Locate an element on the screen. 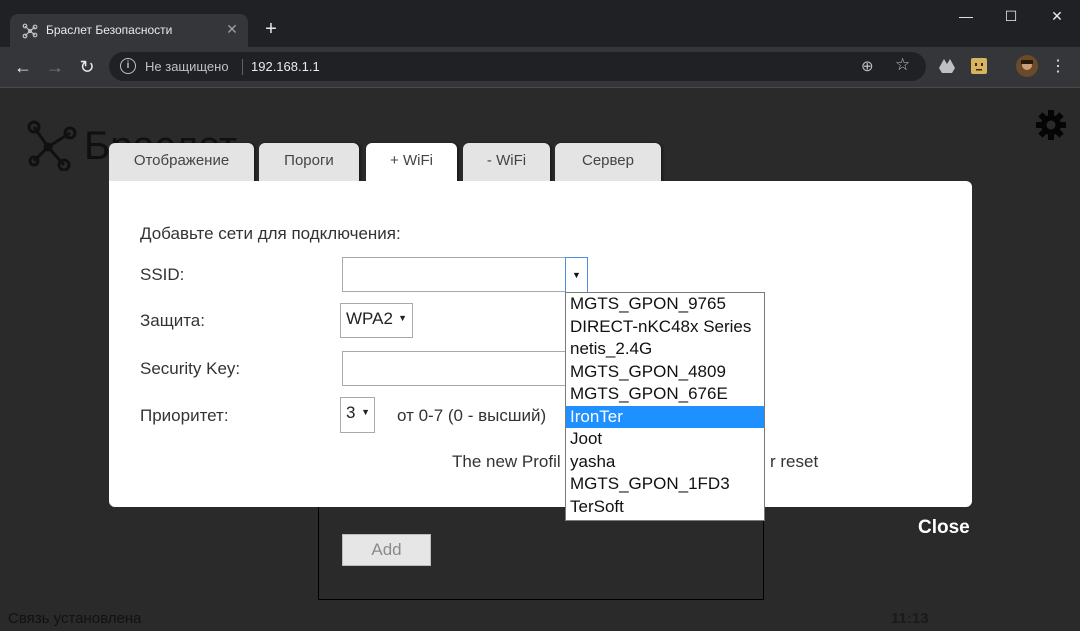  clock: 11:13 is located at coordinates (910, 618).